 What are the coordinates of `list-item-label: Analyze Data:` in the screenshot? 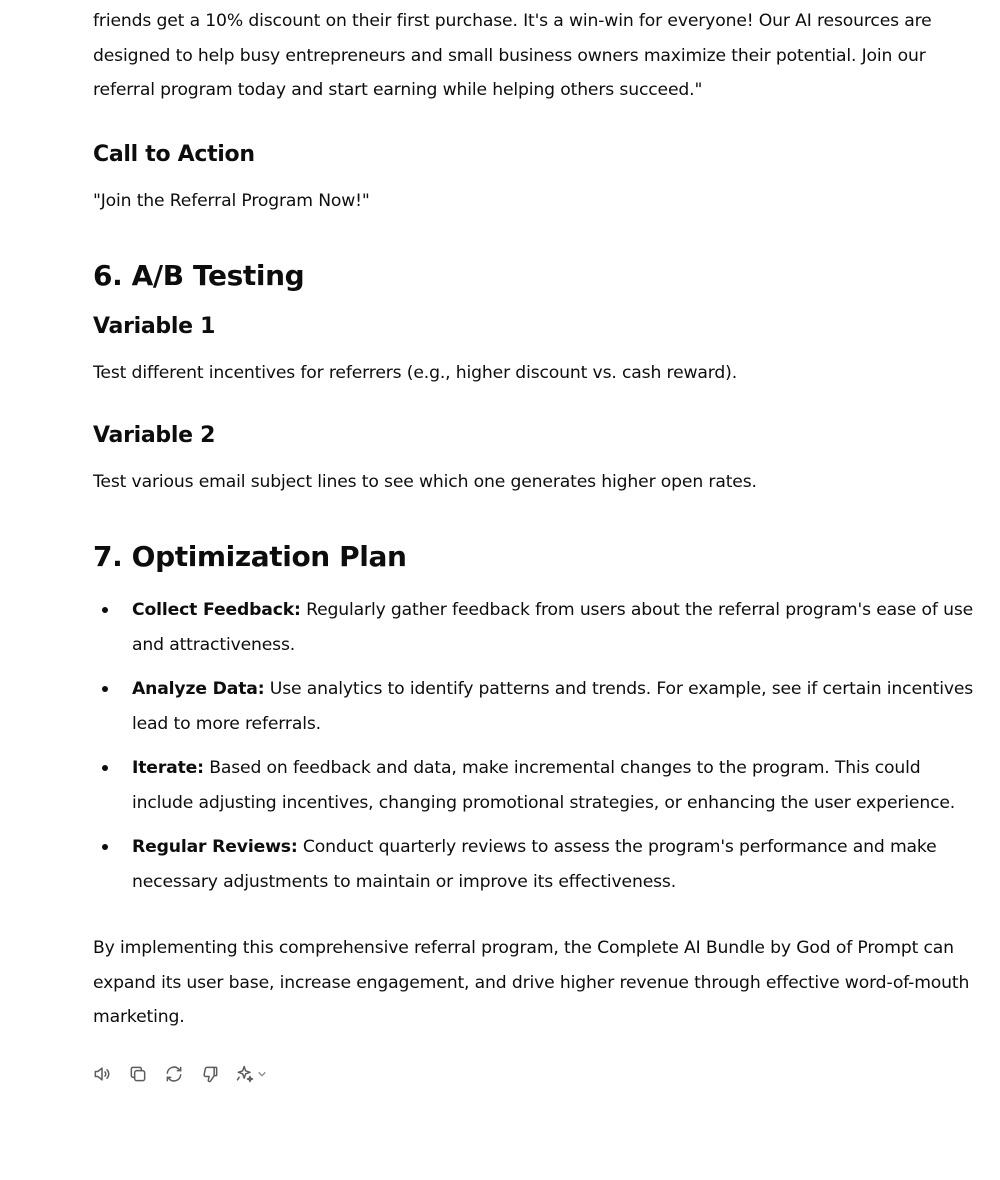 It's located at (198, 689).